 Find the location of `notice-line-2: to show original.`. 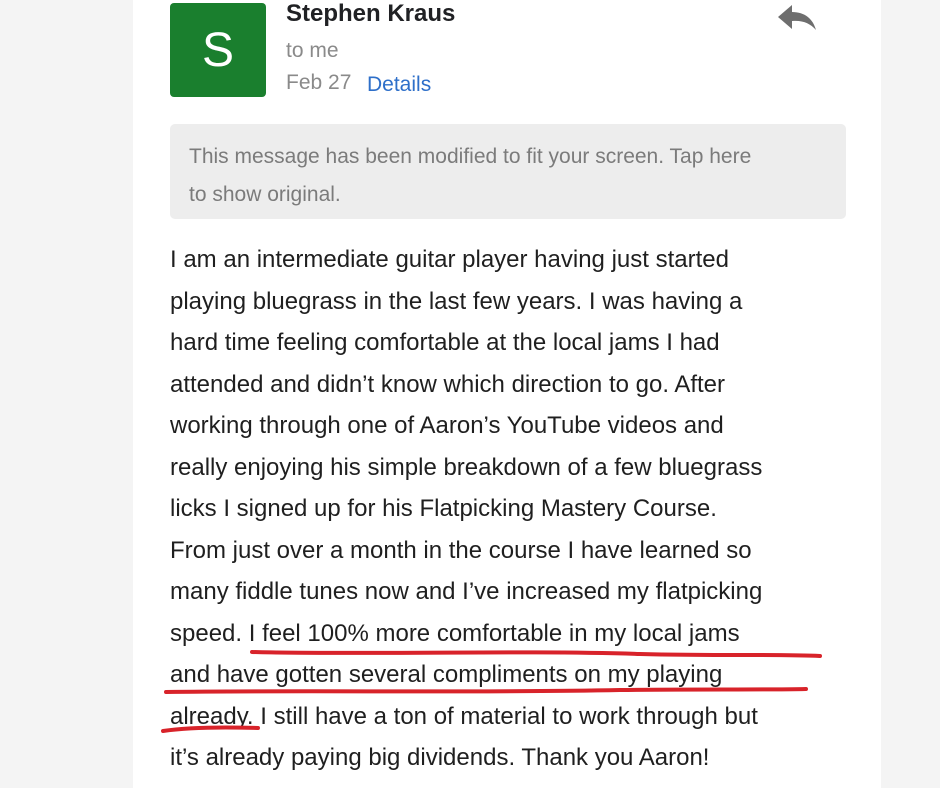

notice-line-2: to show original. is located at coordinates (265, 194).